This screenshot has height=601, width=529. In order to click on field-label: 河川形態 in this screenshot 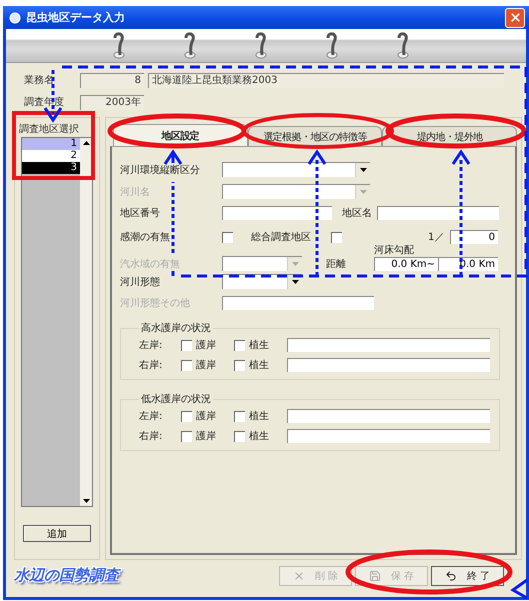, I will do `click(140, 282)`.